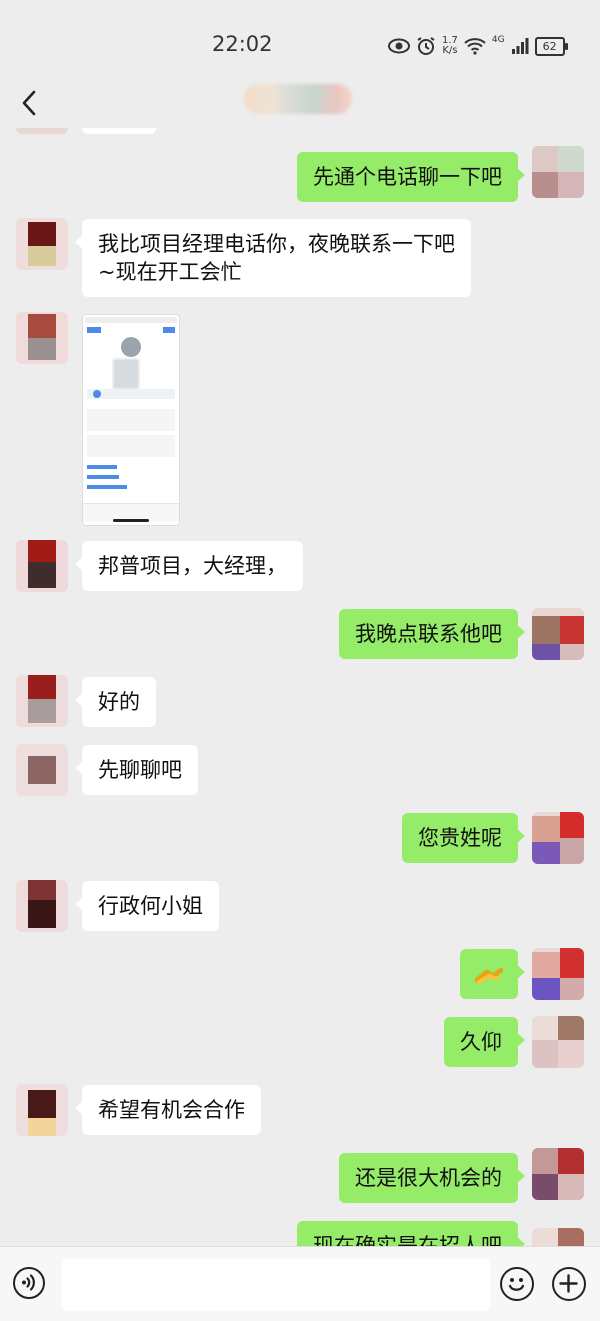  I want to click on message-bubble-out: 我晚点联系他吧, so click(432, 634).